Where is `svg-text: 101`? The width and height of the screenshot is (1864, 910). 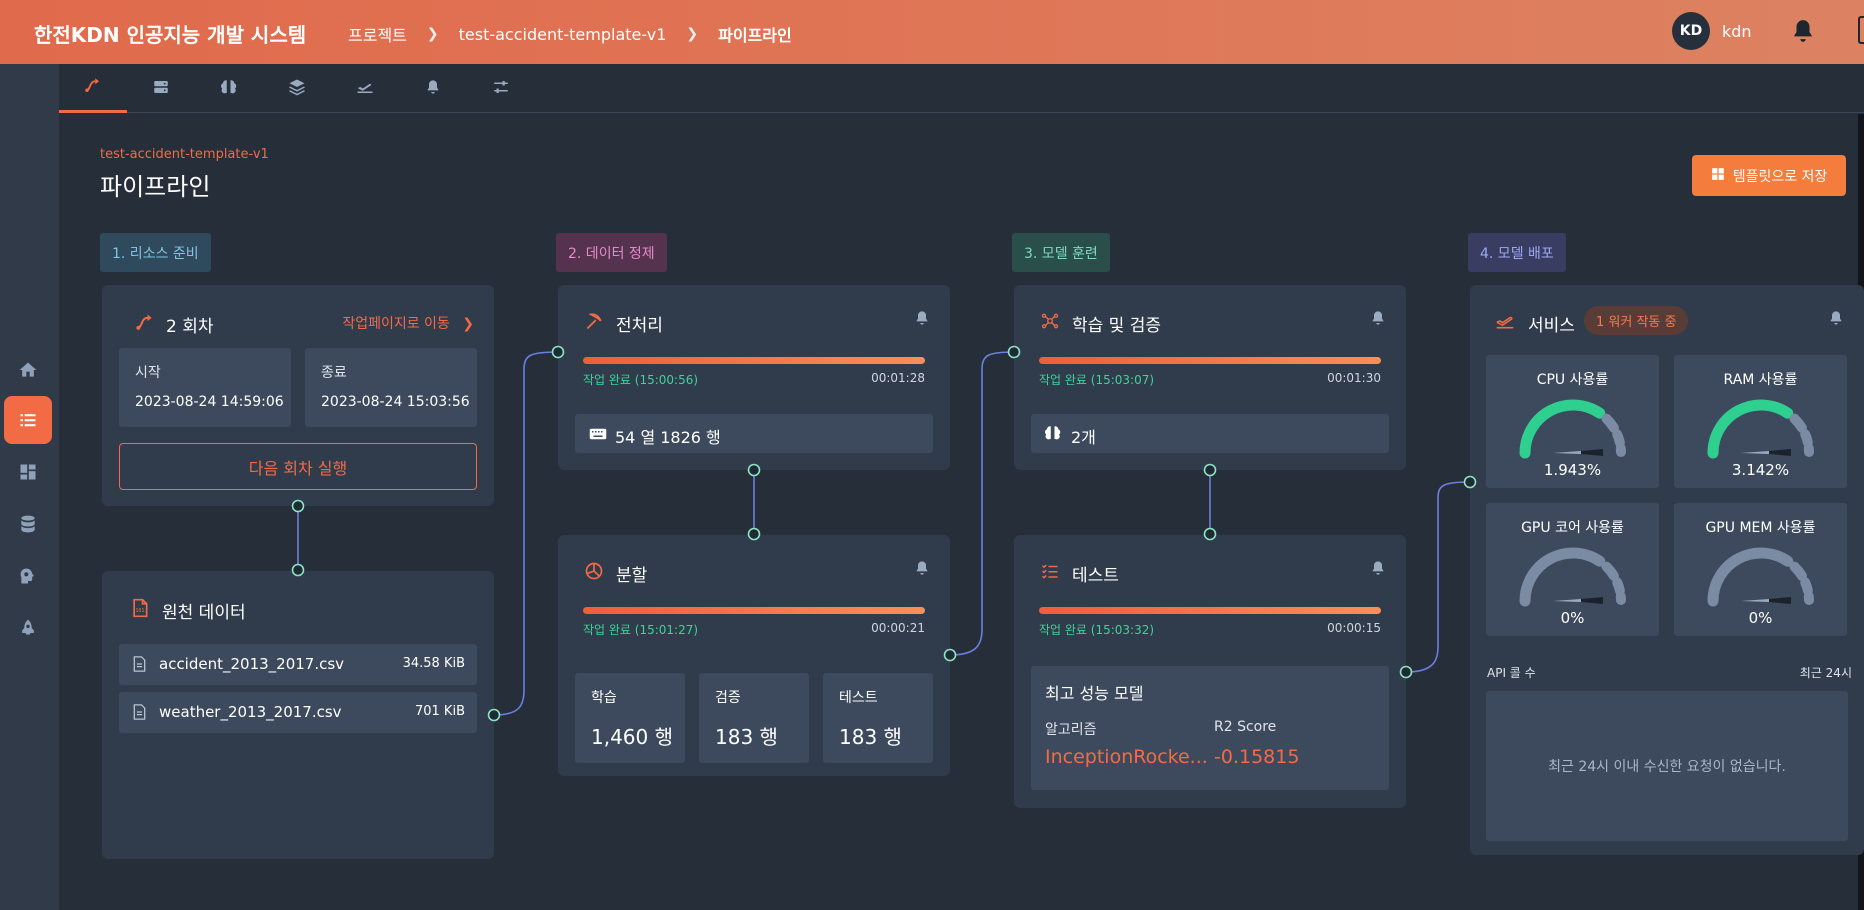
svg-text: 101 is located at coordinates (139, 611).